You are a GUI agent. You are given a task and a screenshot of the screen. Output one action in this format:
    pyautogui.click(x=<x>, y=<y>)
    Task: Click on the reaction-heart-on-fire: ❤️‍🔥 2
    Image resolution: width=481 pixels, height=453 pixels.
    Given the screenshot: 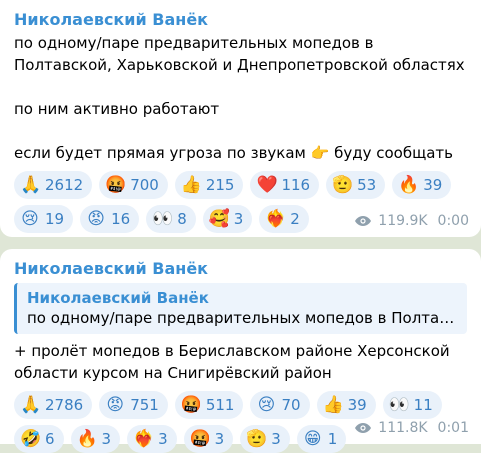 What is the action you would take?
    pyautogui.click(x=284, y=219)
    